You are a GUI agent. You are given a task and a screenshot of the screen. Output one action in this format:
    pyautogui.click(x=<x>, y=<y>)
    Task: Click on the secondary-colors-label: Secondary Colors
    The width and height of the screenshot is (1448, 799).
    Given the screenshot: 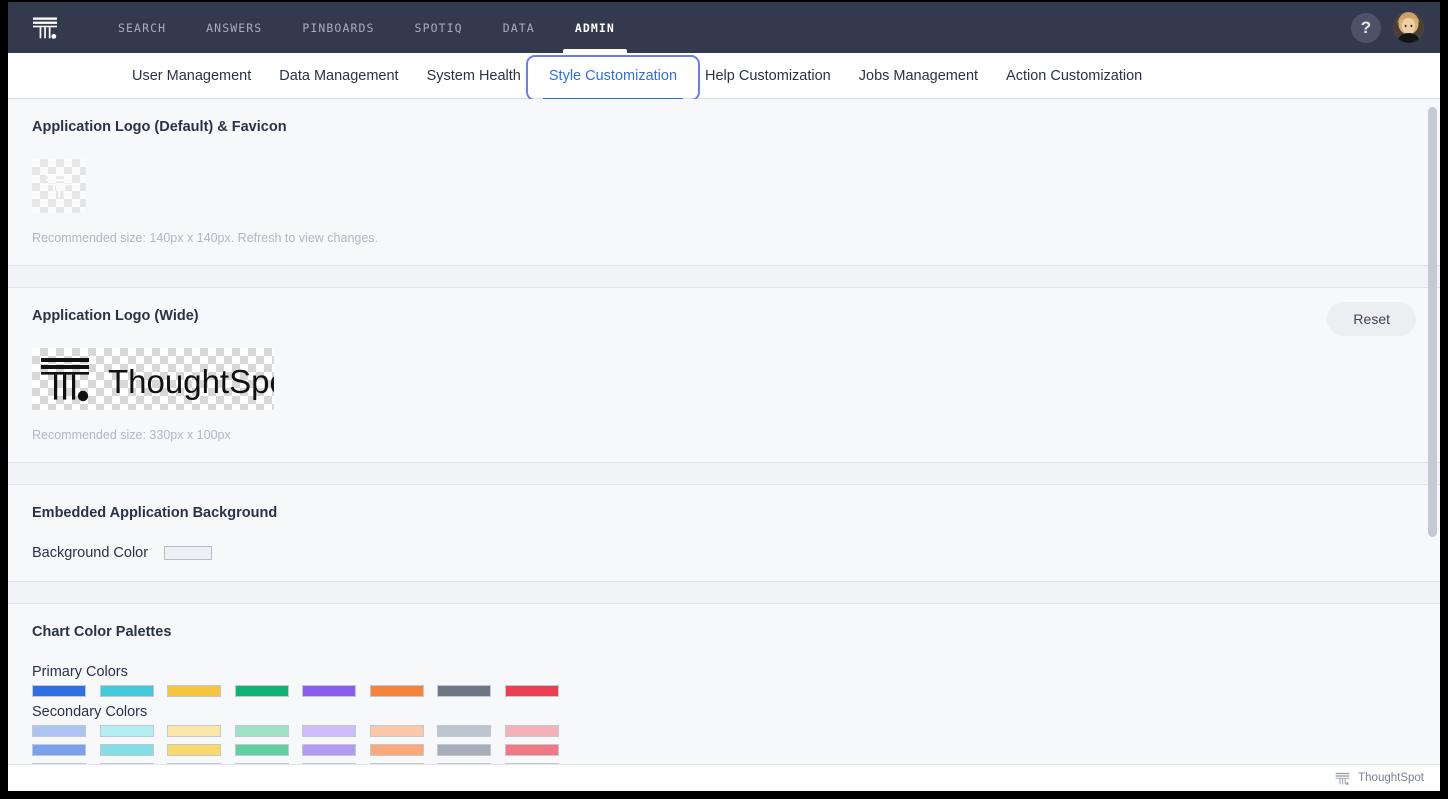 What is the action you would take?
    pyautogui.click(x=90, y=712)
    